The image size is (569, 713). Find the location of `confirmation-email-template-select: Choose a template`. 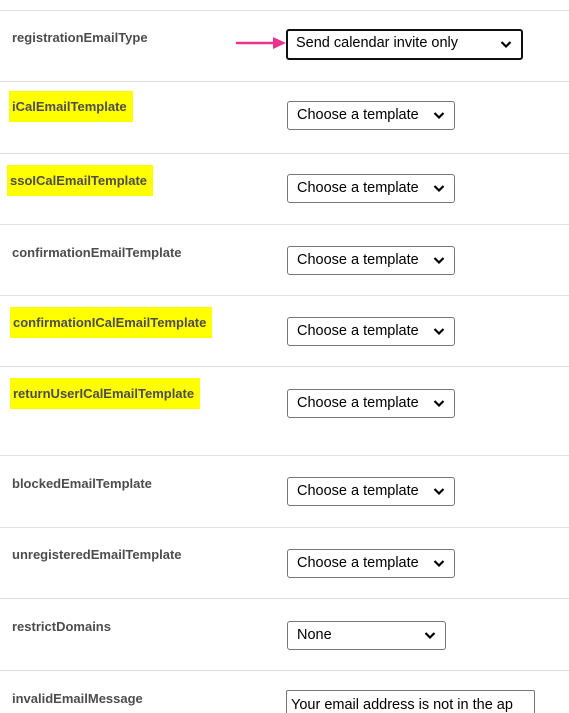

confirmation-email-template-select: Choose a template is located at coordinates (371, 260).